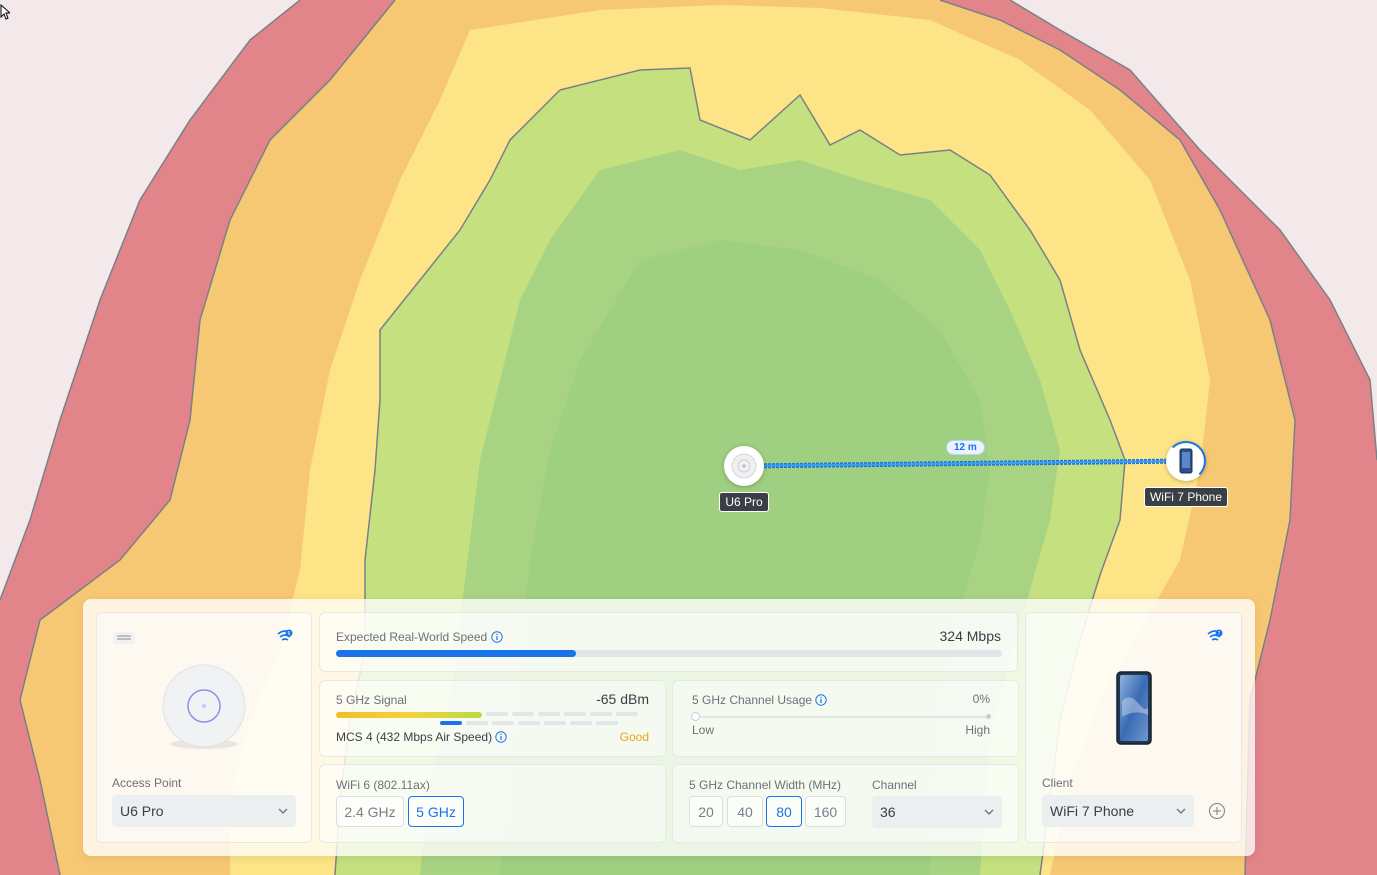 Image resolution: width=1377 pixels, height=875 pixels. What do you see at coordinates (1215, 635) in the screenshot?
I see `wifi-7-icon: 7` at bounding box center [1215, 635].